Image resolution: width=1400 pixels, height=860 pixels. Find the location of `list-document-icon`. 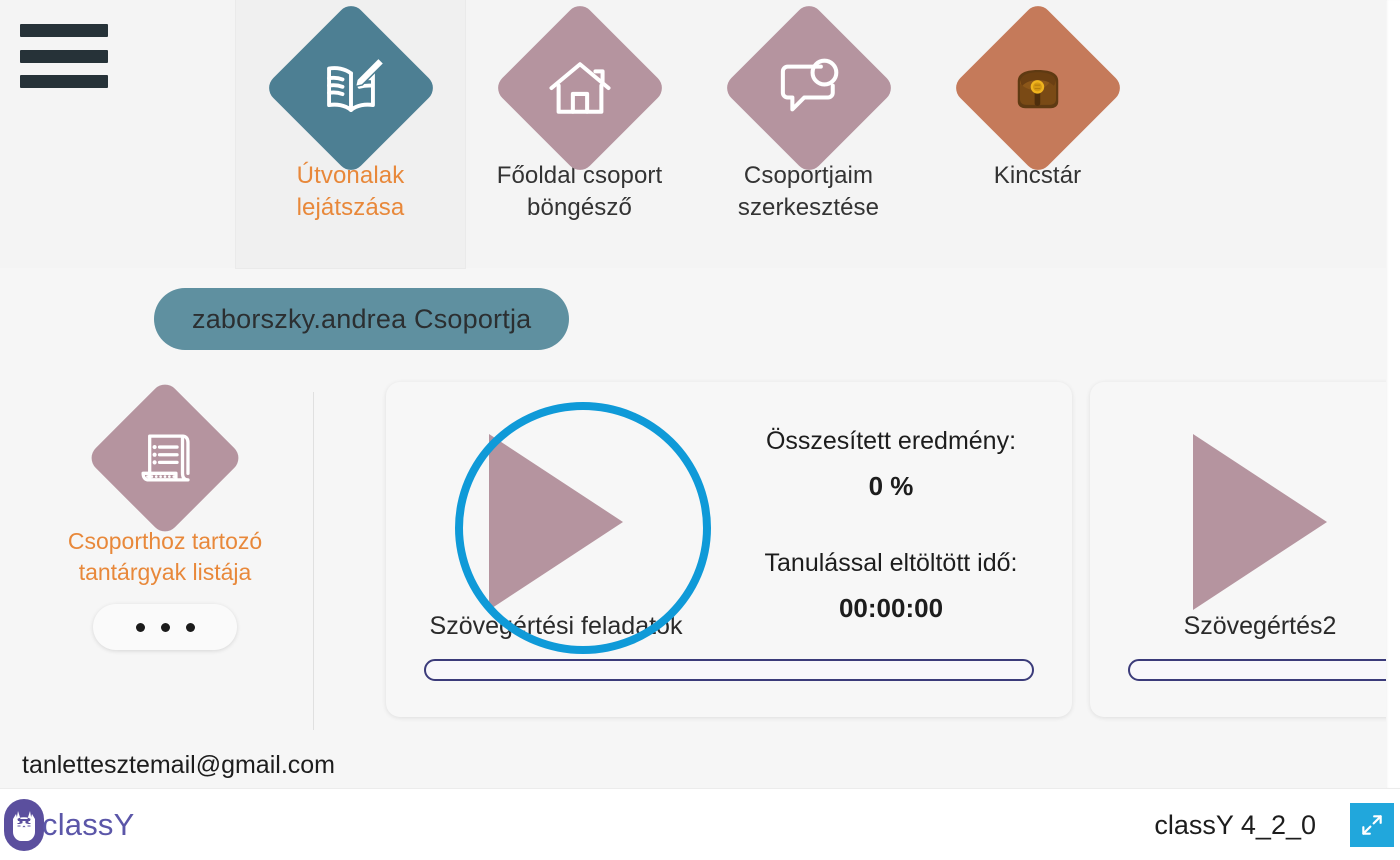

list-document-icon is located at coordinates (165, 458).